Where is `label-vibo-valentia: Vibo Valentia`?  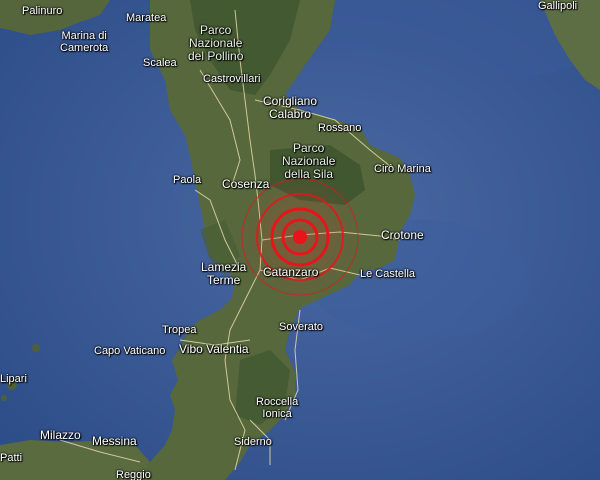 label-vibo-valentia: Vibo Valentia is located at coordinates (214, 349).